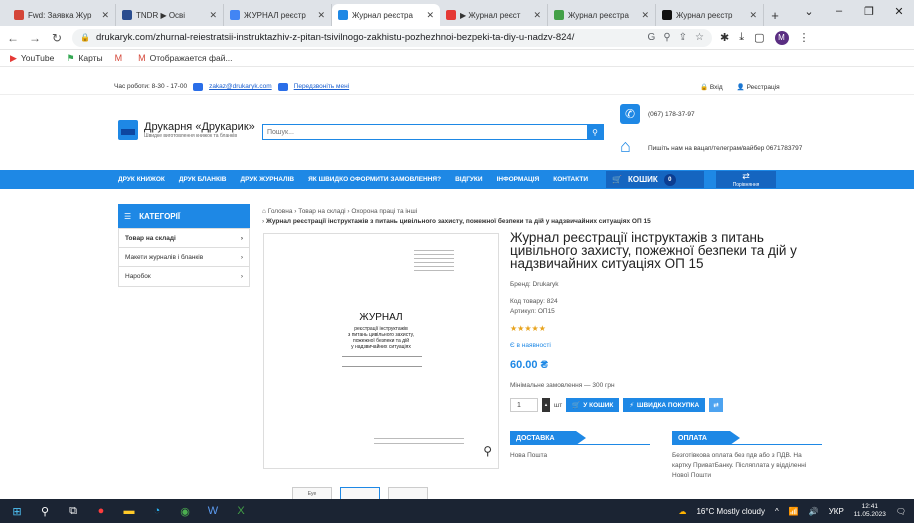 This screenshot has width=914, height=523. I want to click on clock: 12:41 11.05.2023, so click(870, 511).